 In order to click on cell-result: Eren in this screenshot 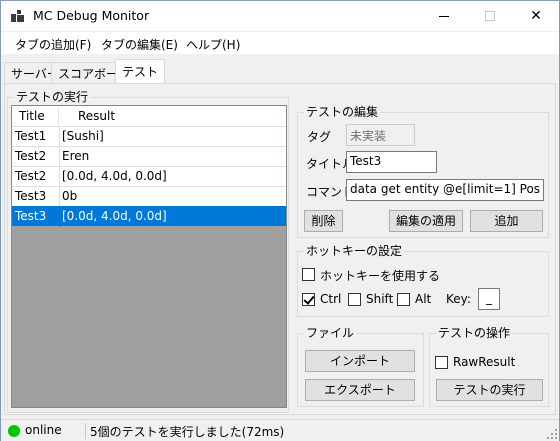, I will do `click(172, 157)`.